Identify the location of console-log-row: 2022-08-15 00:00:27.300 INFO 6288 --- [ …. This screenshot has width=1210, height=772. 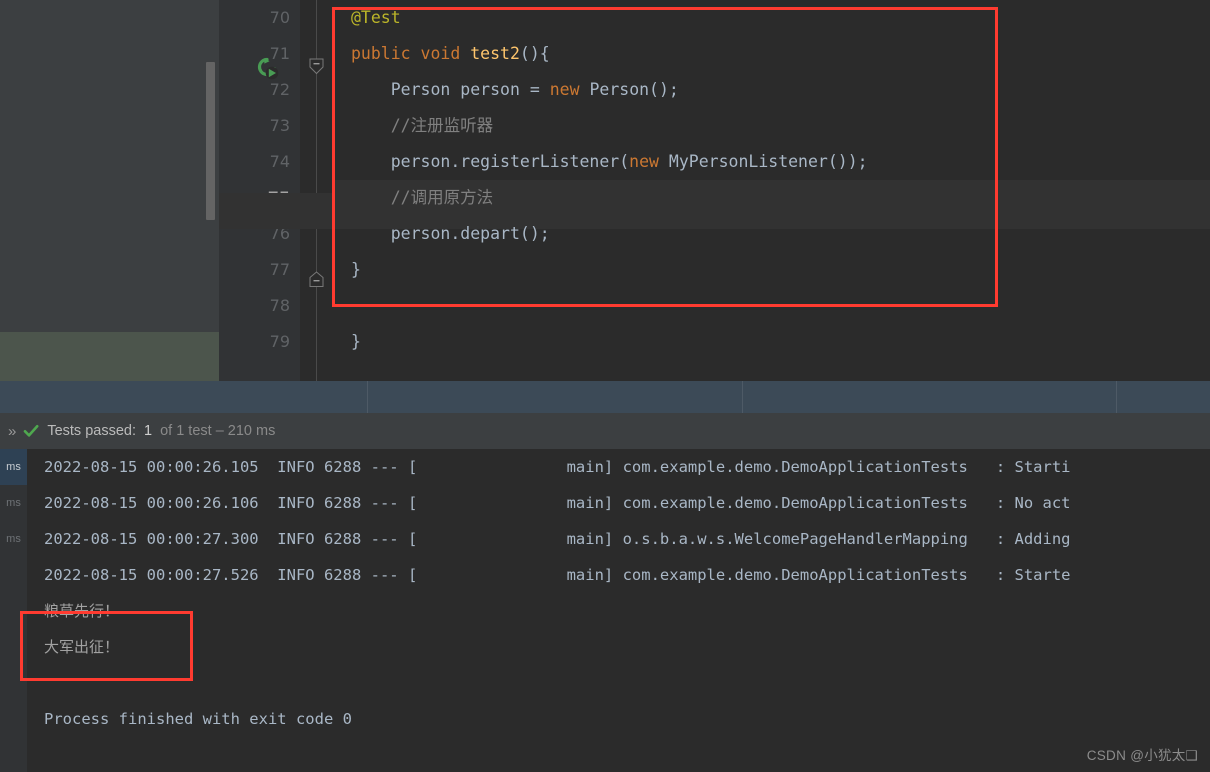
(618, 539).